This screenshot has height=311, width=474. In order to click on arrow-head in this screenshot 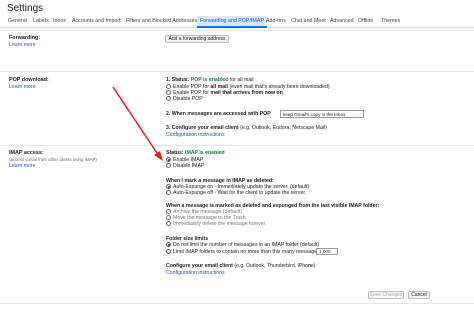, I will do `click(158, 156)`.